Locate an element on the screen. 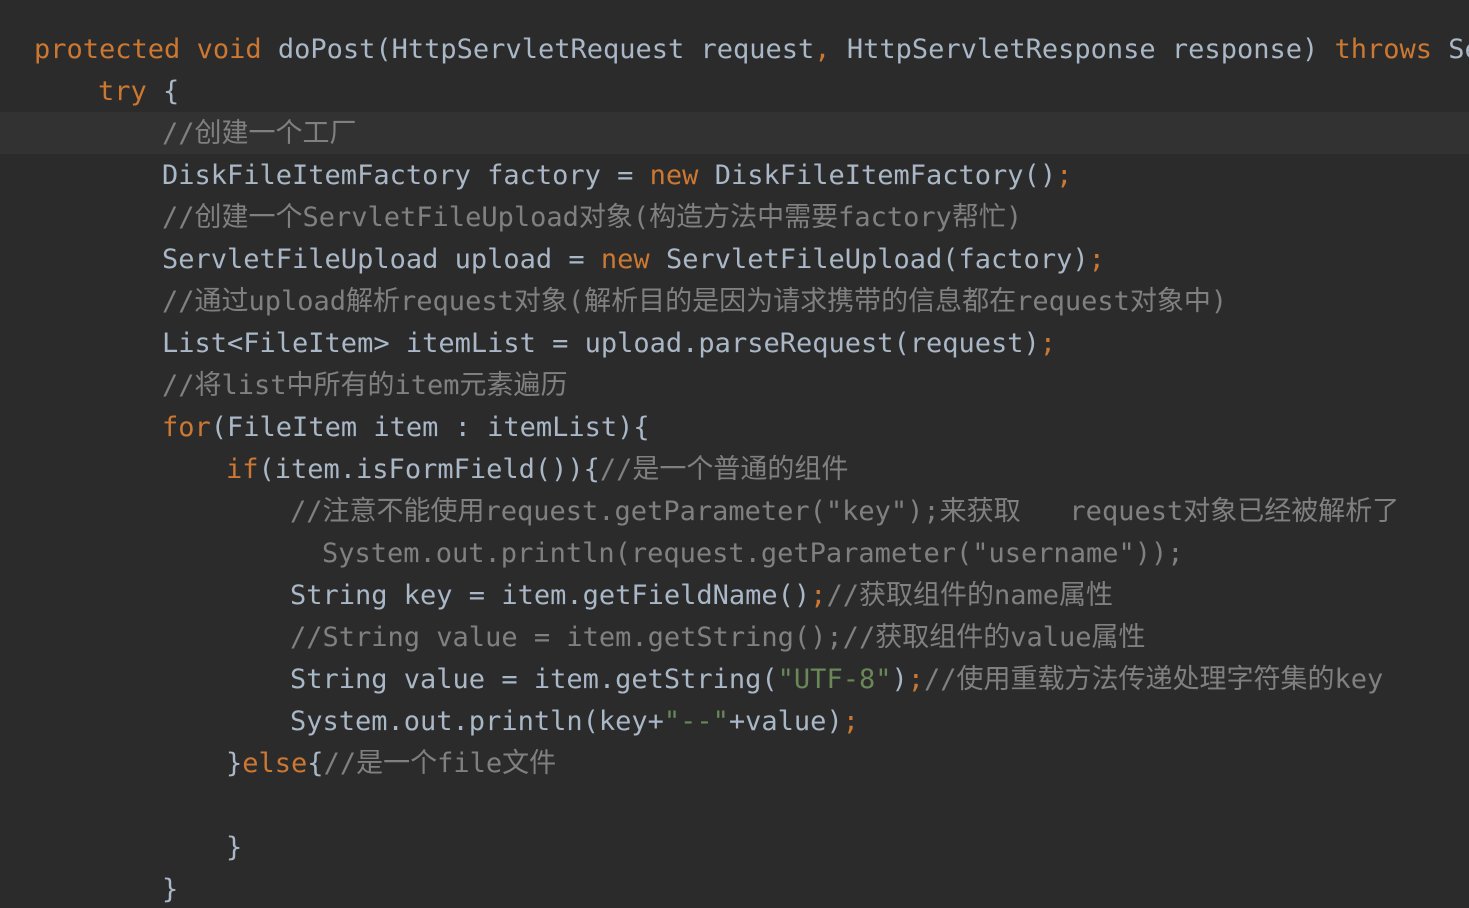 The height and width of the screenshot is (908, 1469). code-token: else is located at coordinates (275, 763).